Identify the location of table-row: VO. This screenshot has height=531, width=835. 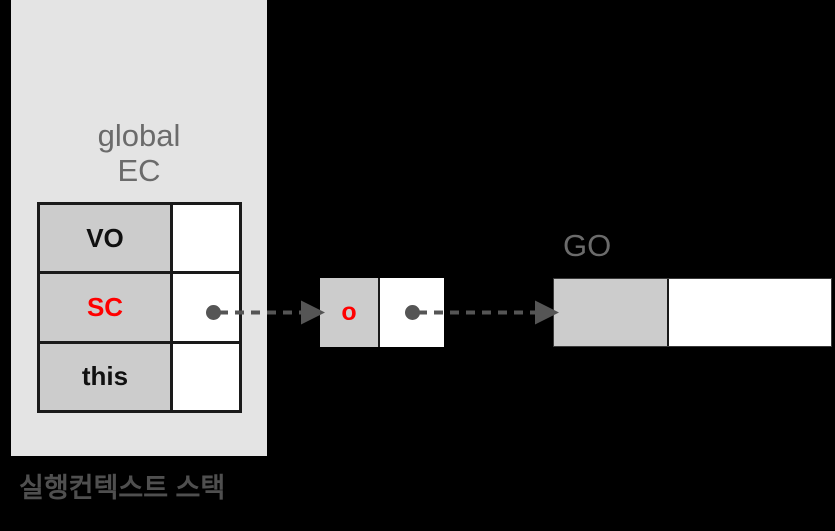
(139, 240).